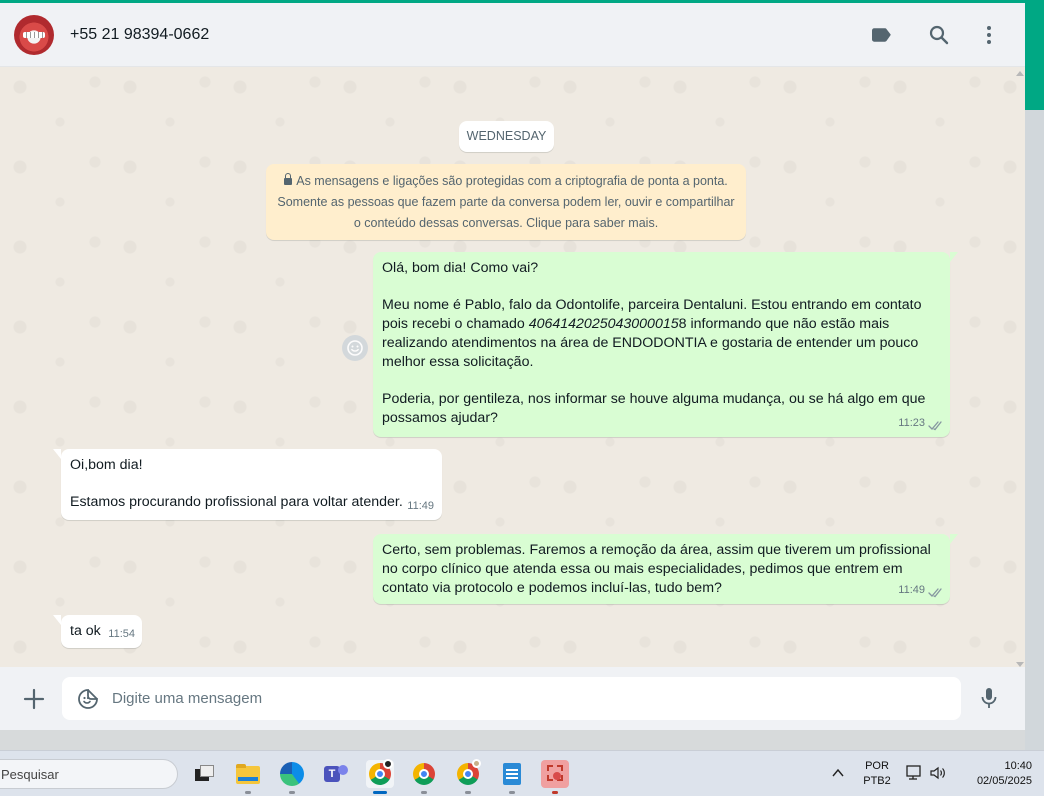 This screenshot has height=796, width=1044. Describe the element at coordinates (527, 698) in the screenshot. I see `message-input` at that location.